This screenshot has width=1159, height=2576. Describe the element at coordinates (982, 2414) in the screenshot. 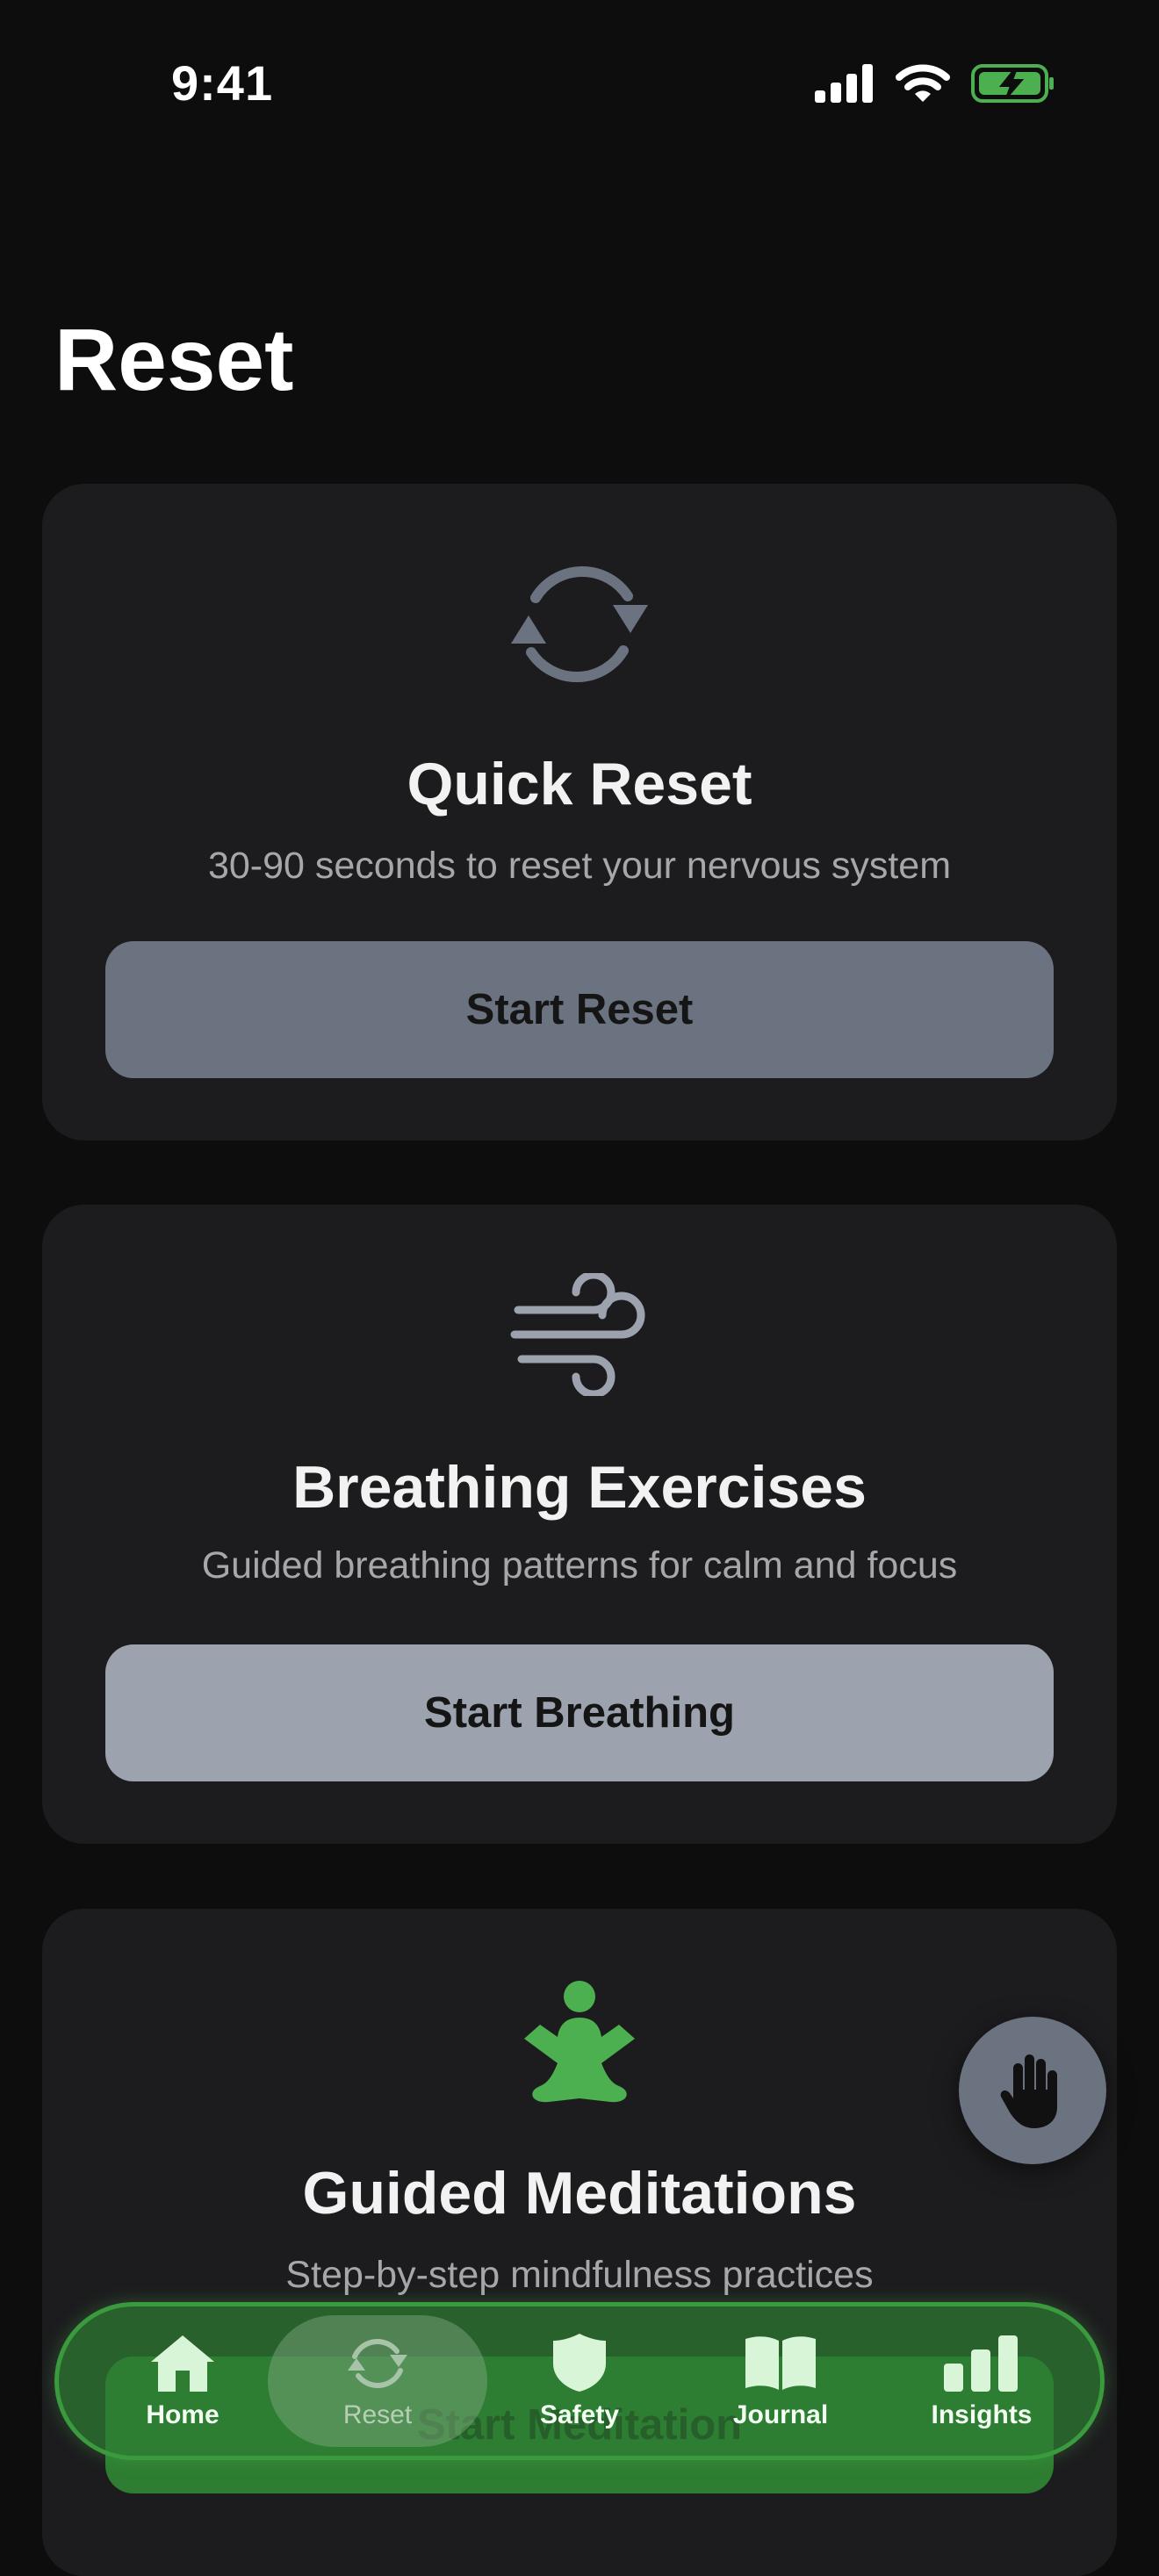

I see `tab-label: Insights` at that location.